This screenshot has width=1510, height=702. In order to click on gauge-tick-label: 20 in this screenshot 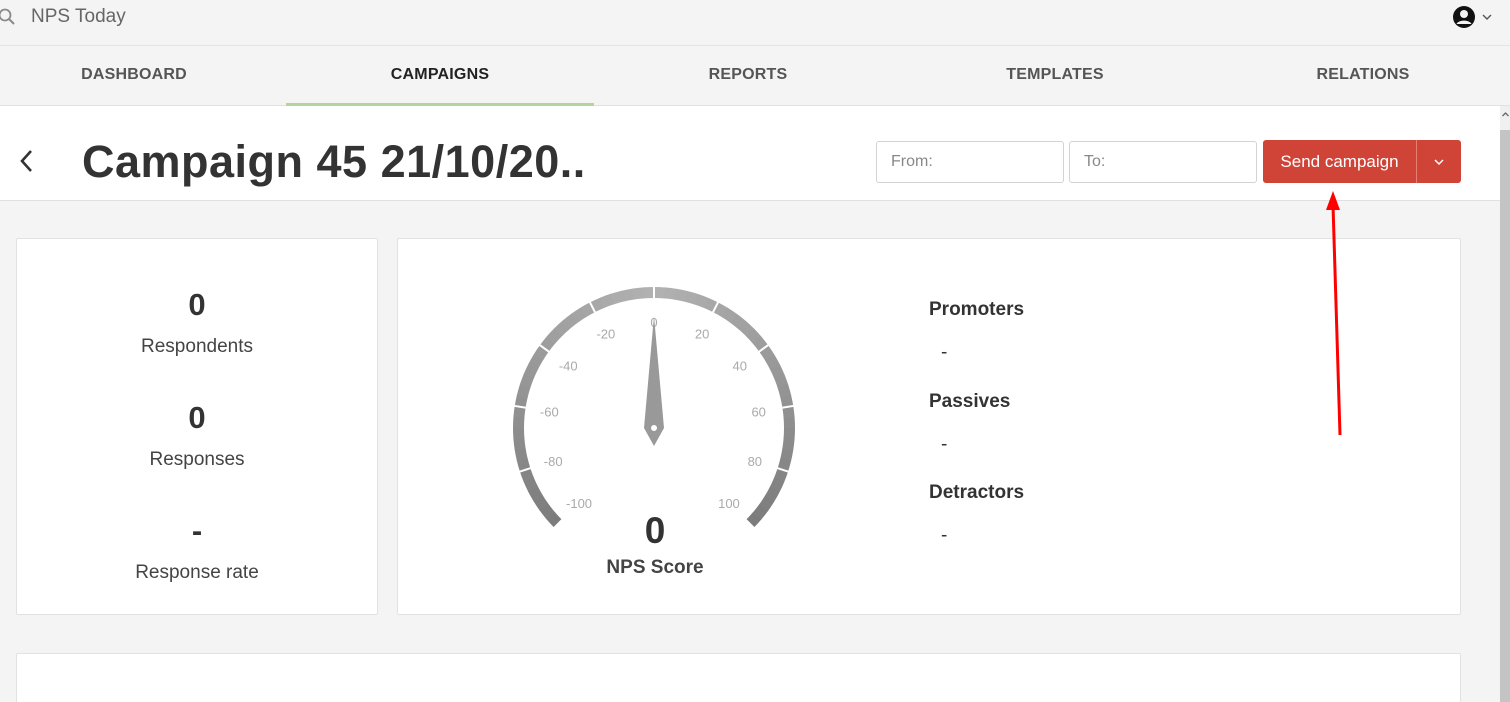, I will do `click(702, 334)`.